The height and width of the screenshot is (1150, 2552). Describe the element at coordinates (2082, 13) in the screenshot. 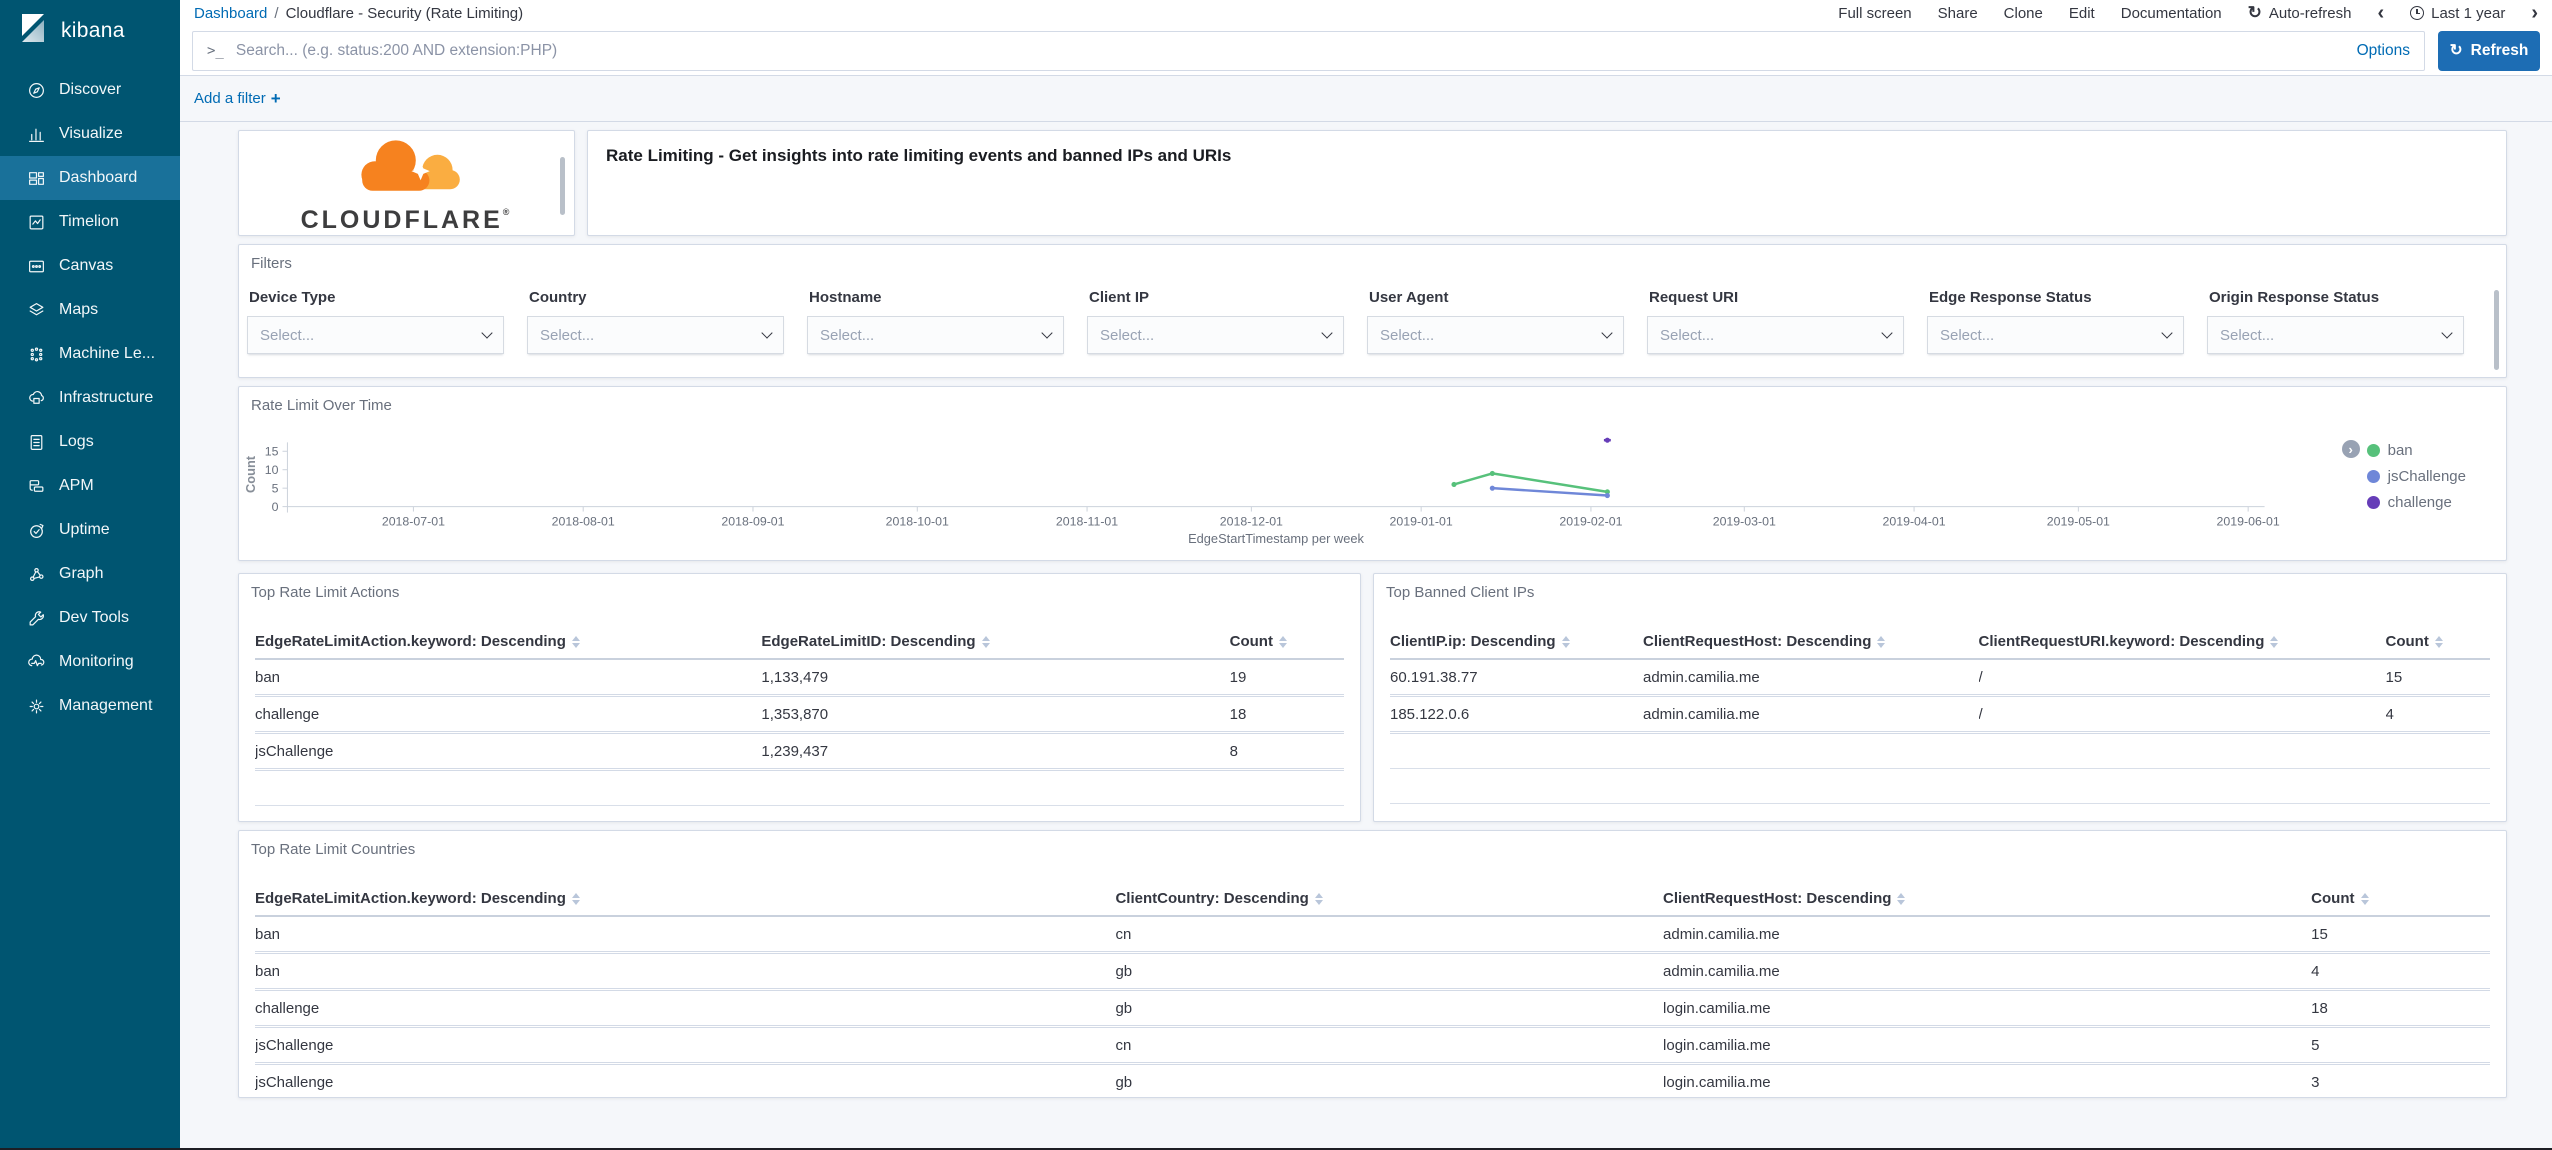

I see `menu-item-edit: Edit` at that location.